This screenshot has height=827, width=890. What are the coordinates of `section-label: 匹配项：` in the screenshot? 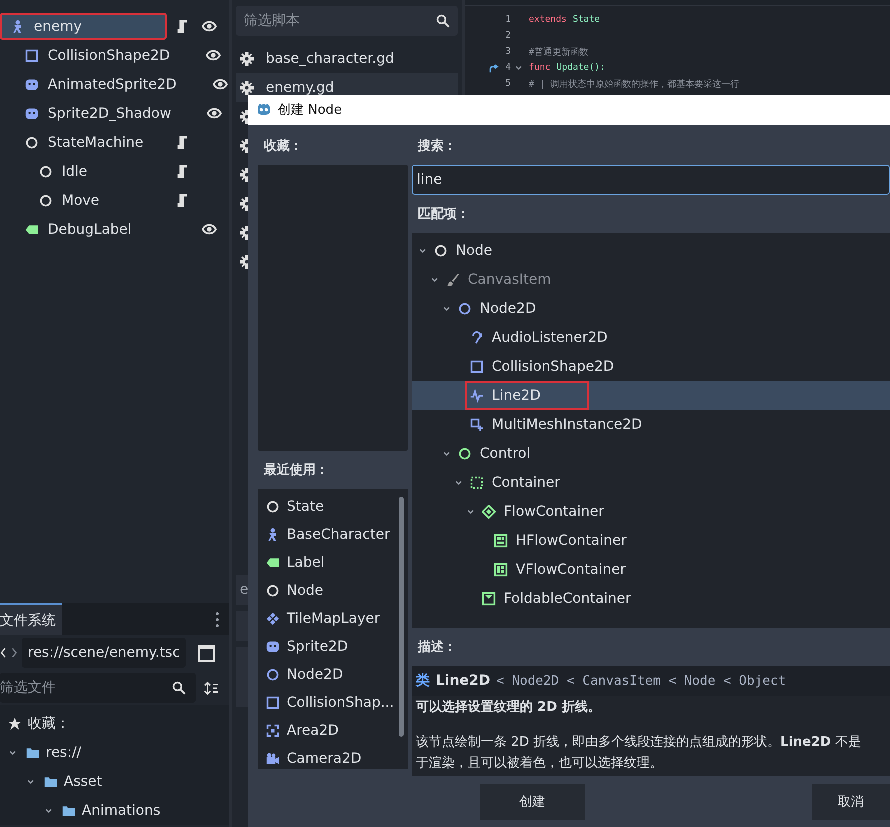 It's located at (444, 215).